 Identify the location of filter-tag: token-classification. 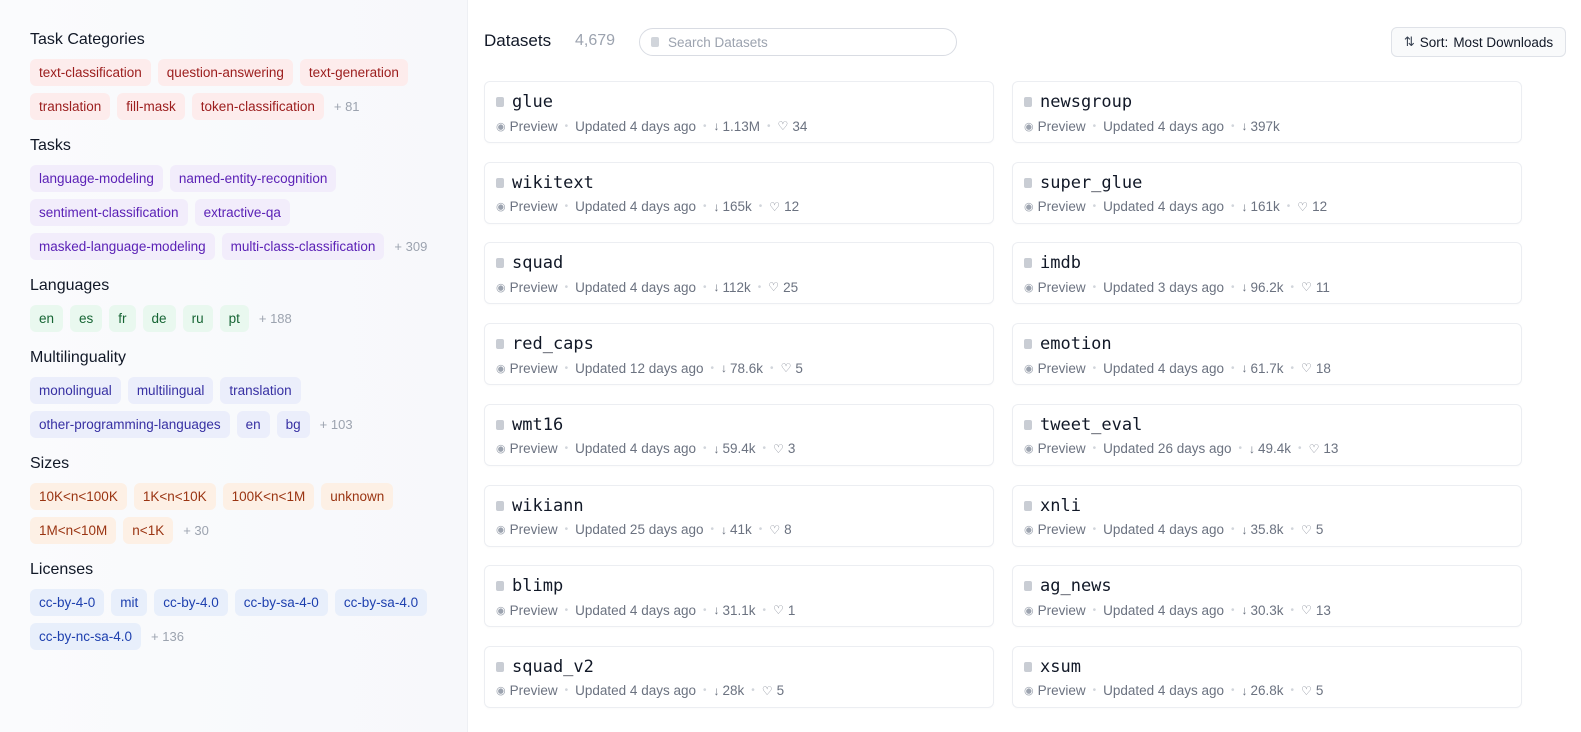
(257, 106).